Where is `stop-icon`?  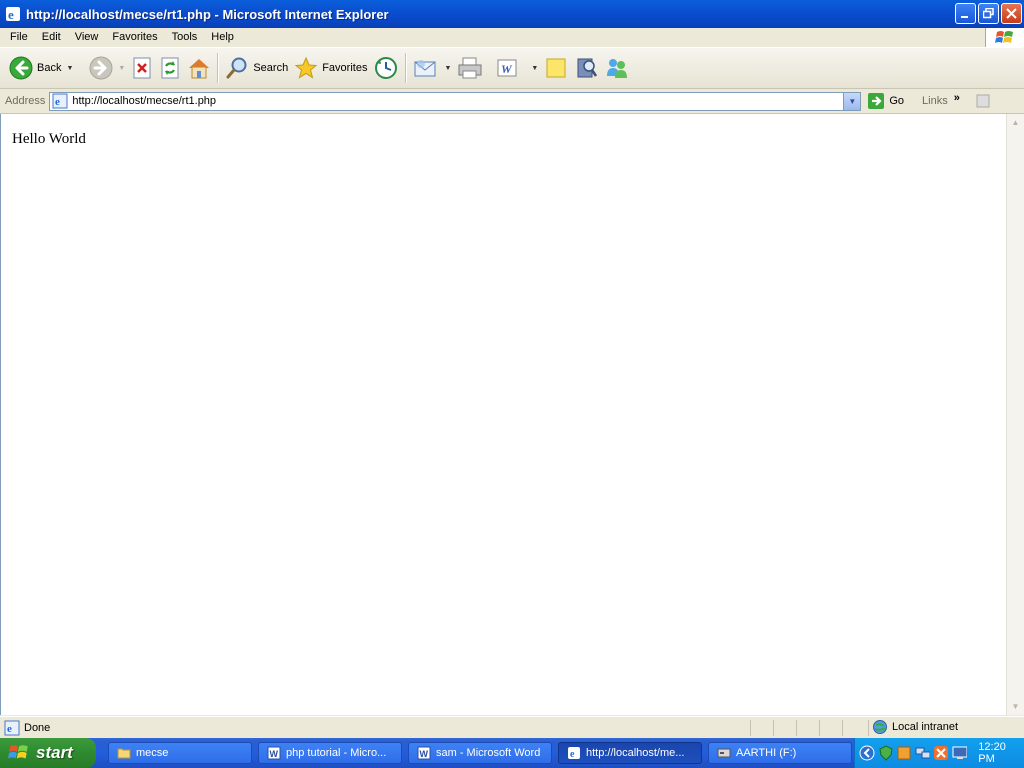
stop-icon is located at coordinates (142, 68).